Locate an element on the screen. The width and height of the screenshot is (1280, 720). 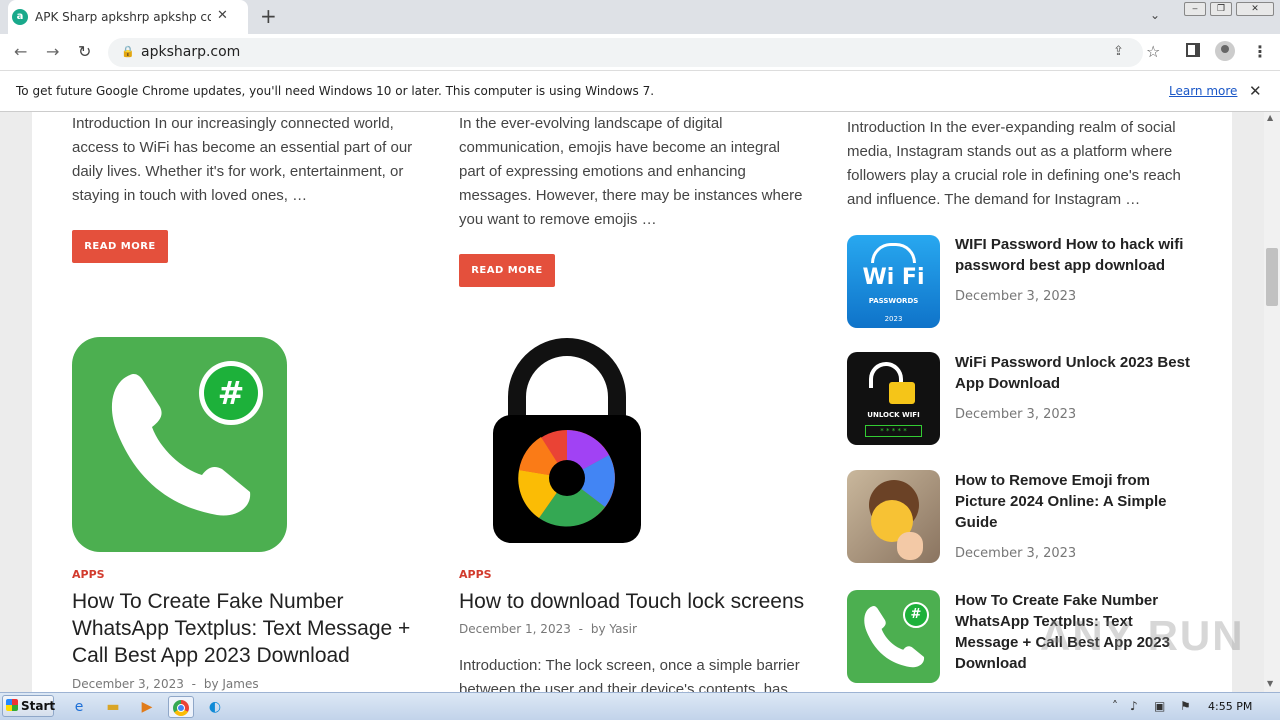
scroll-up-arrow-icon: ▲ is located at coordinates (1270, 117).